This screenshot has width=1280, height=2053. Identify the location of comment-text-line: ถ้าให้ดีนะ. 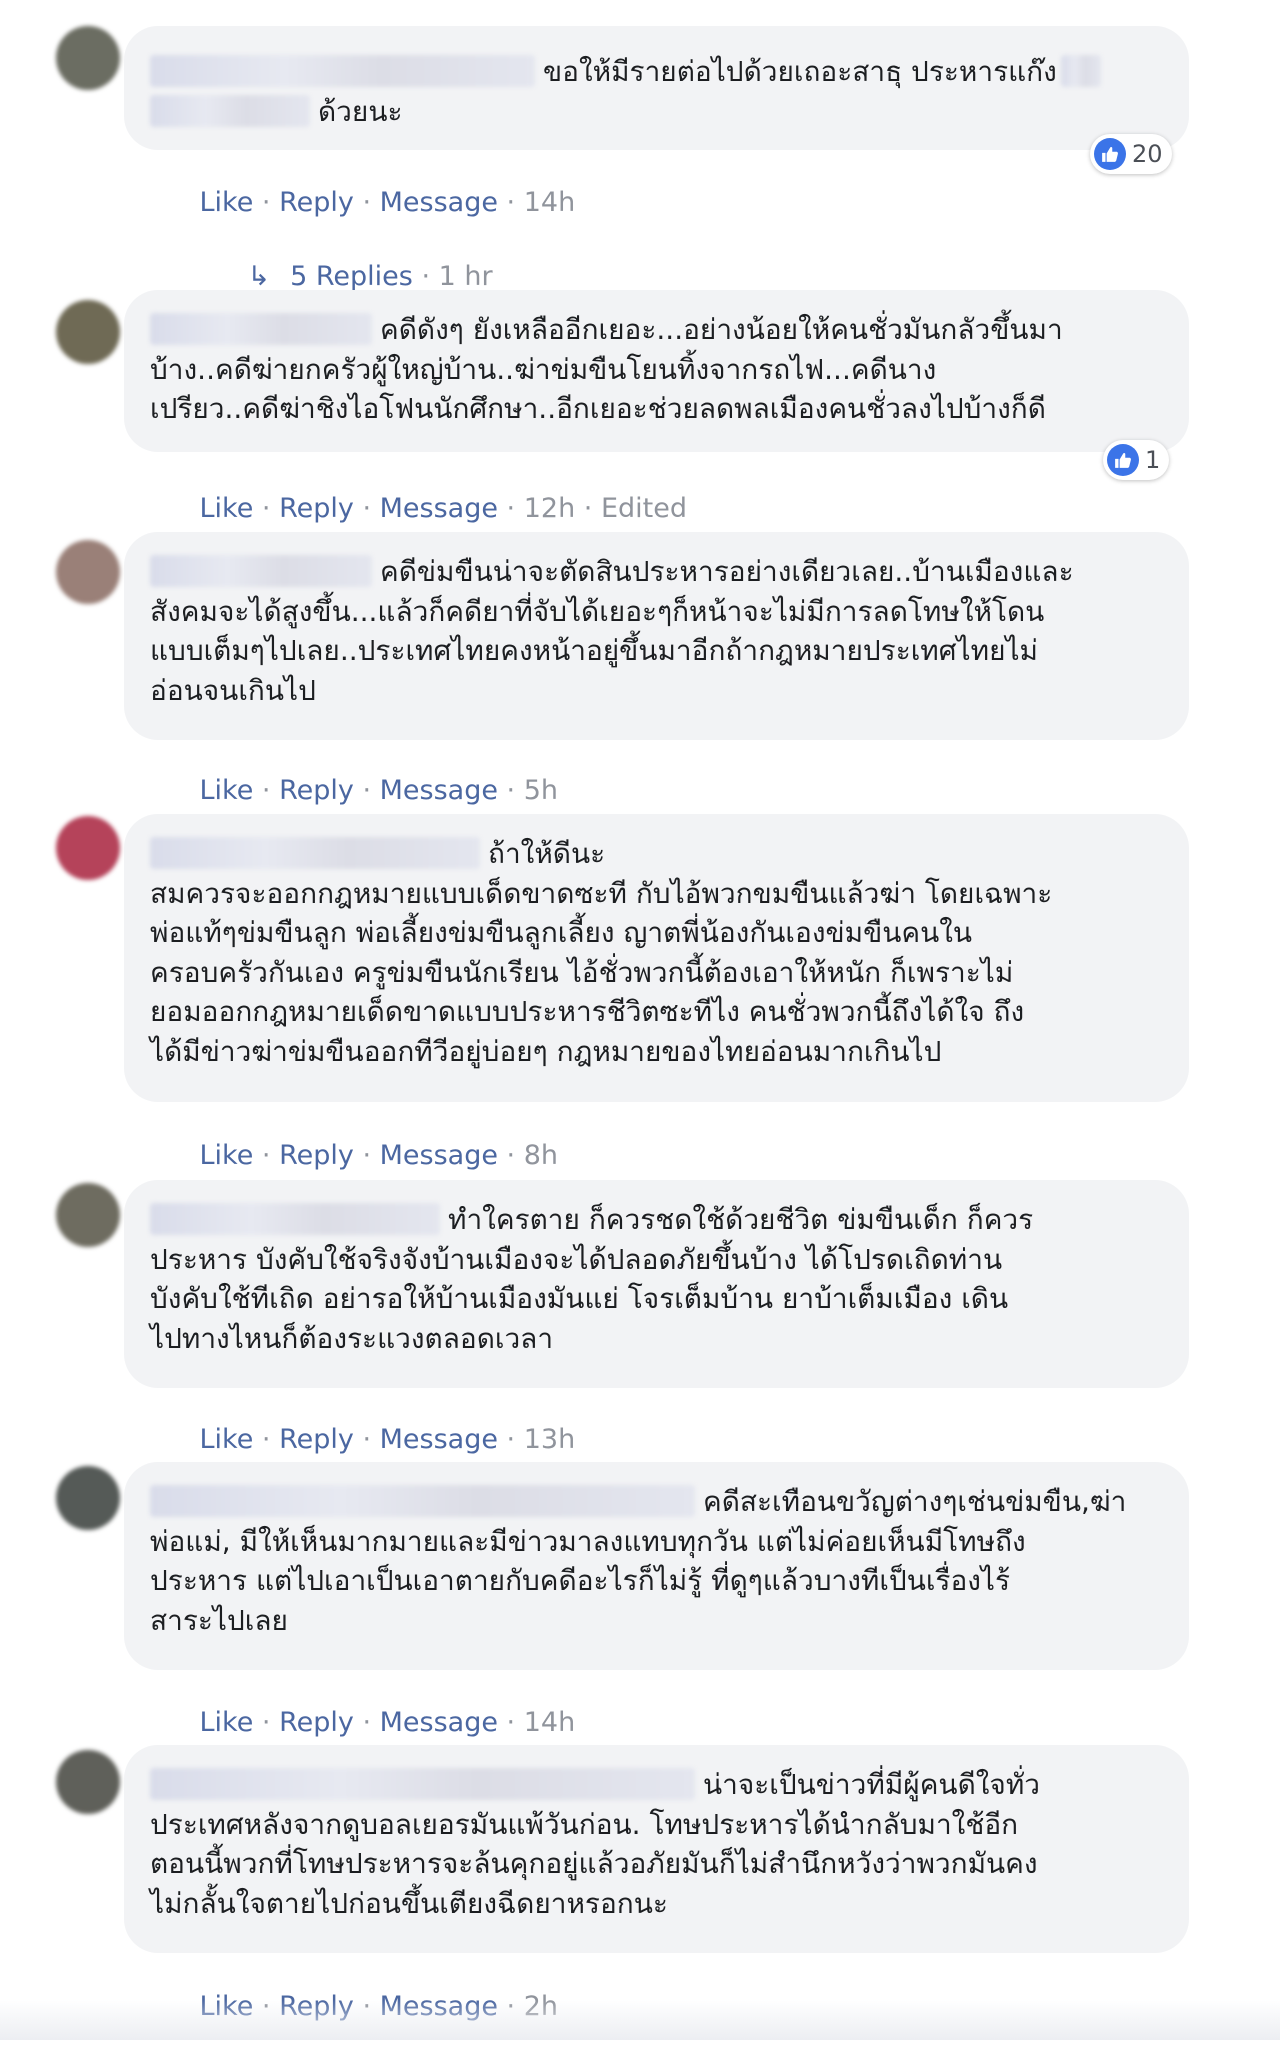
(547, 853).